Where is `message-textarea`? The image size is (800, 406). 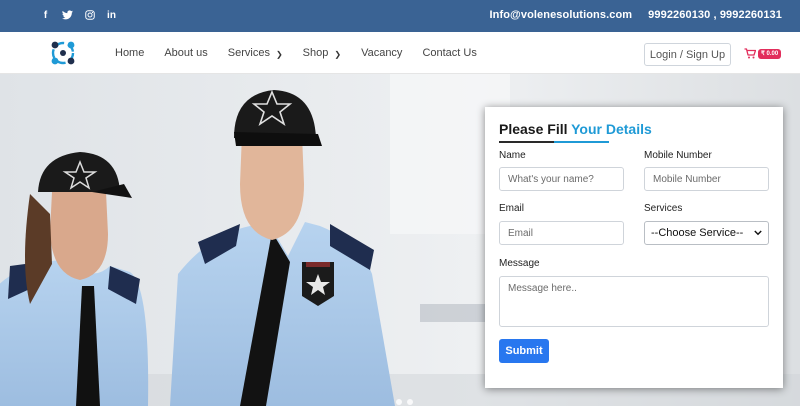
message-textarea is located at coordinates (634, 301).